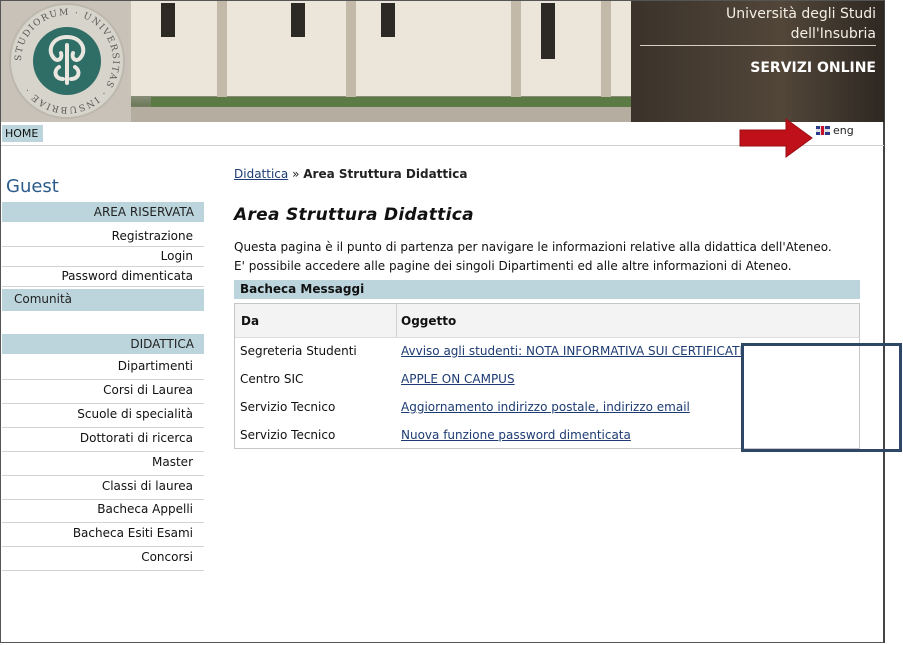 This screenshot has width=903, height=645. Describe the element at coordinates (821, 397) in the screenshot. I see `highlight-box` at that location.